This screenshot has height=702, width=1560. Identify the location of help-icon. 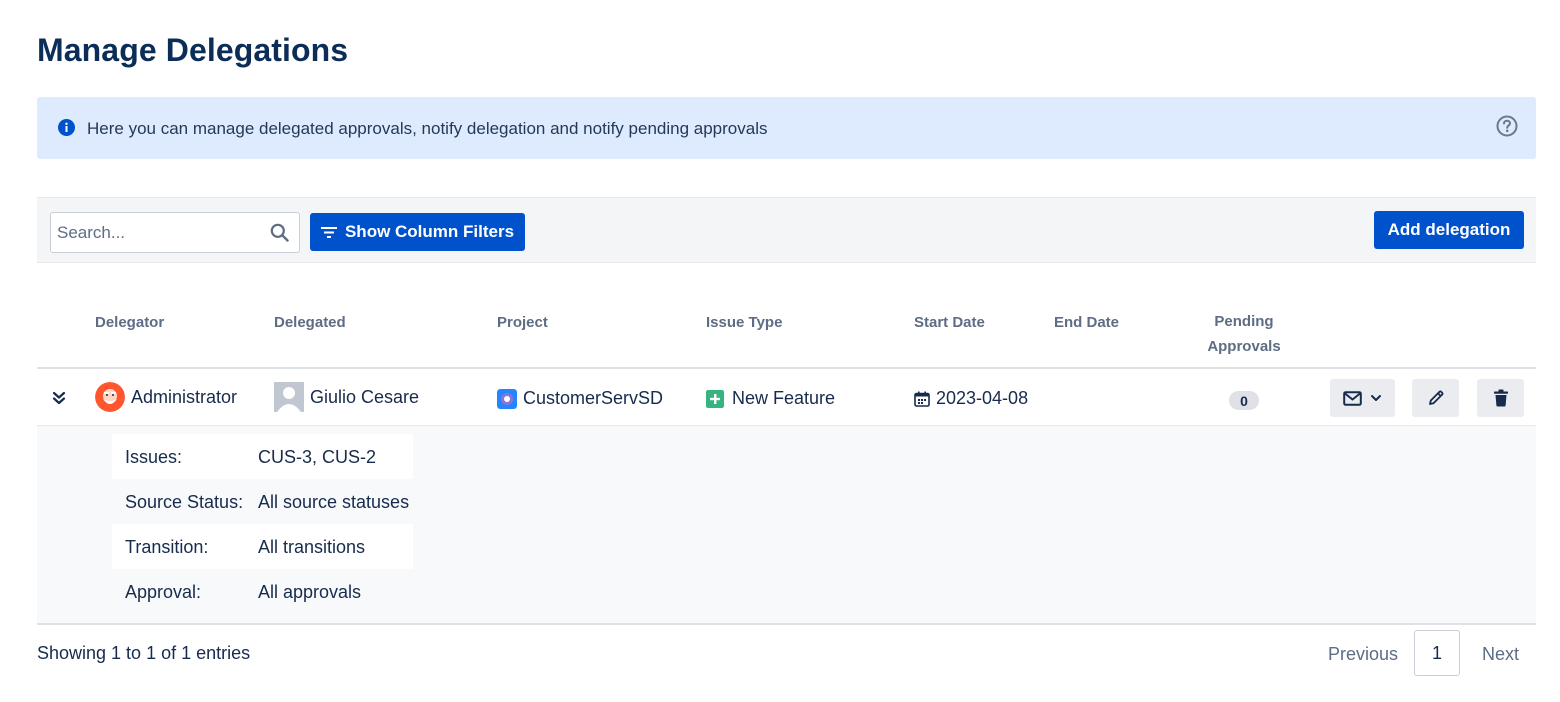
(1507, 126).